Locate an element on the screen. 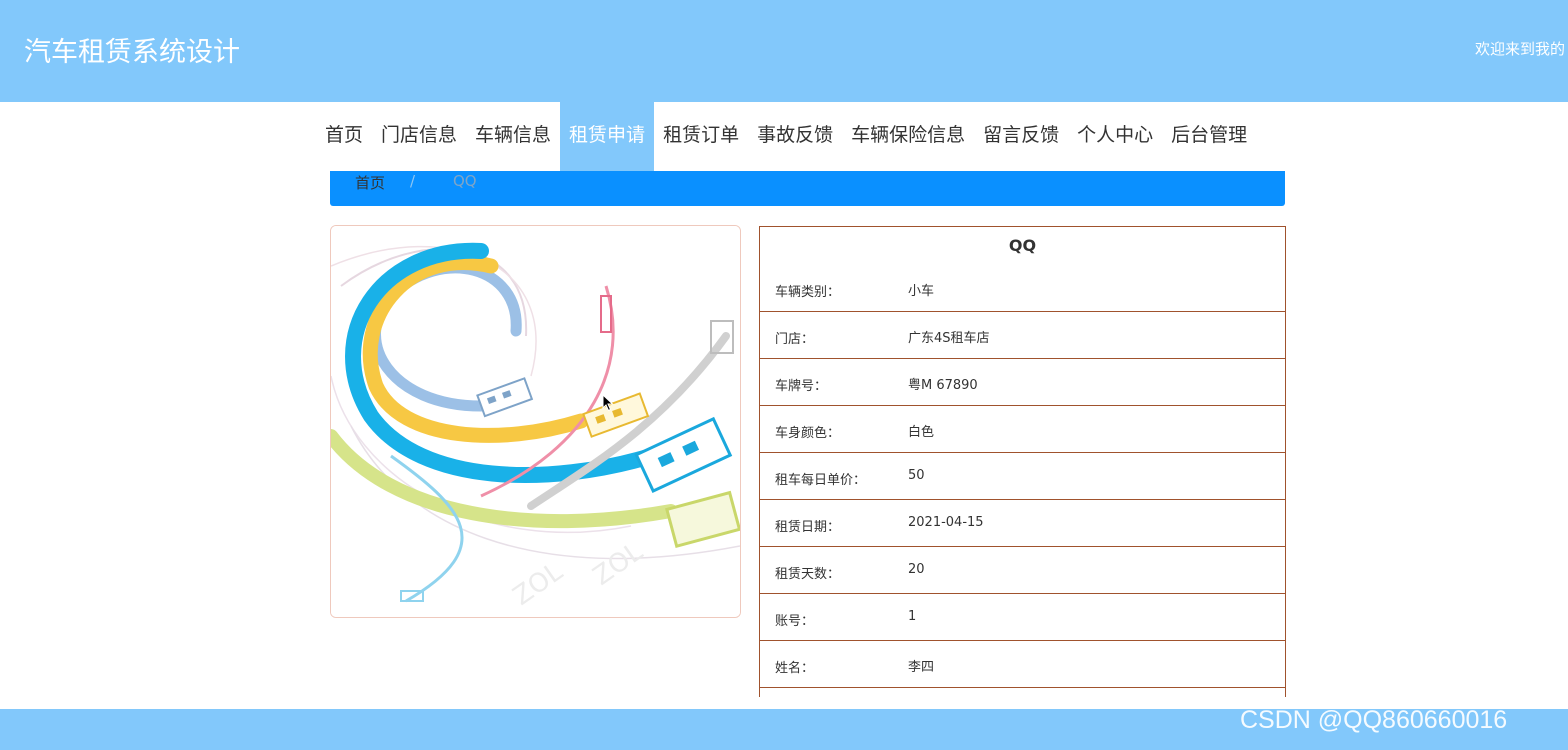  row-label: 车身颜色： is located at coordinates (808, 433).